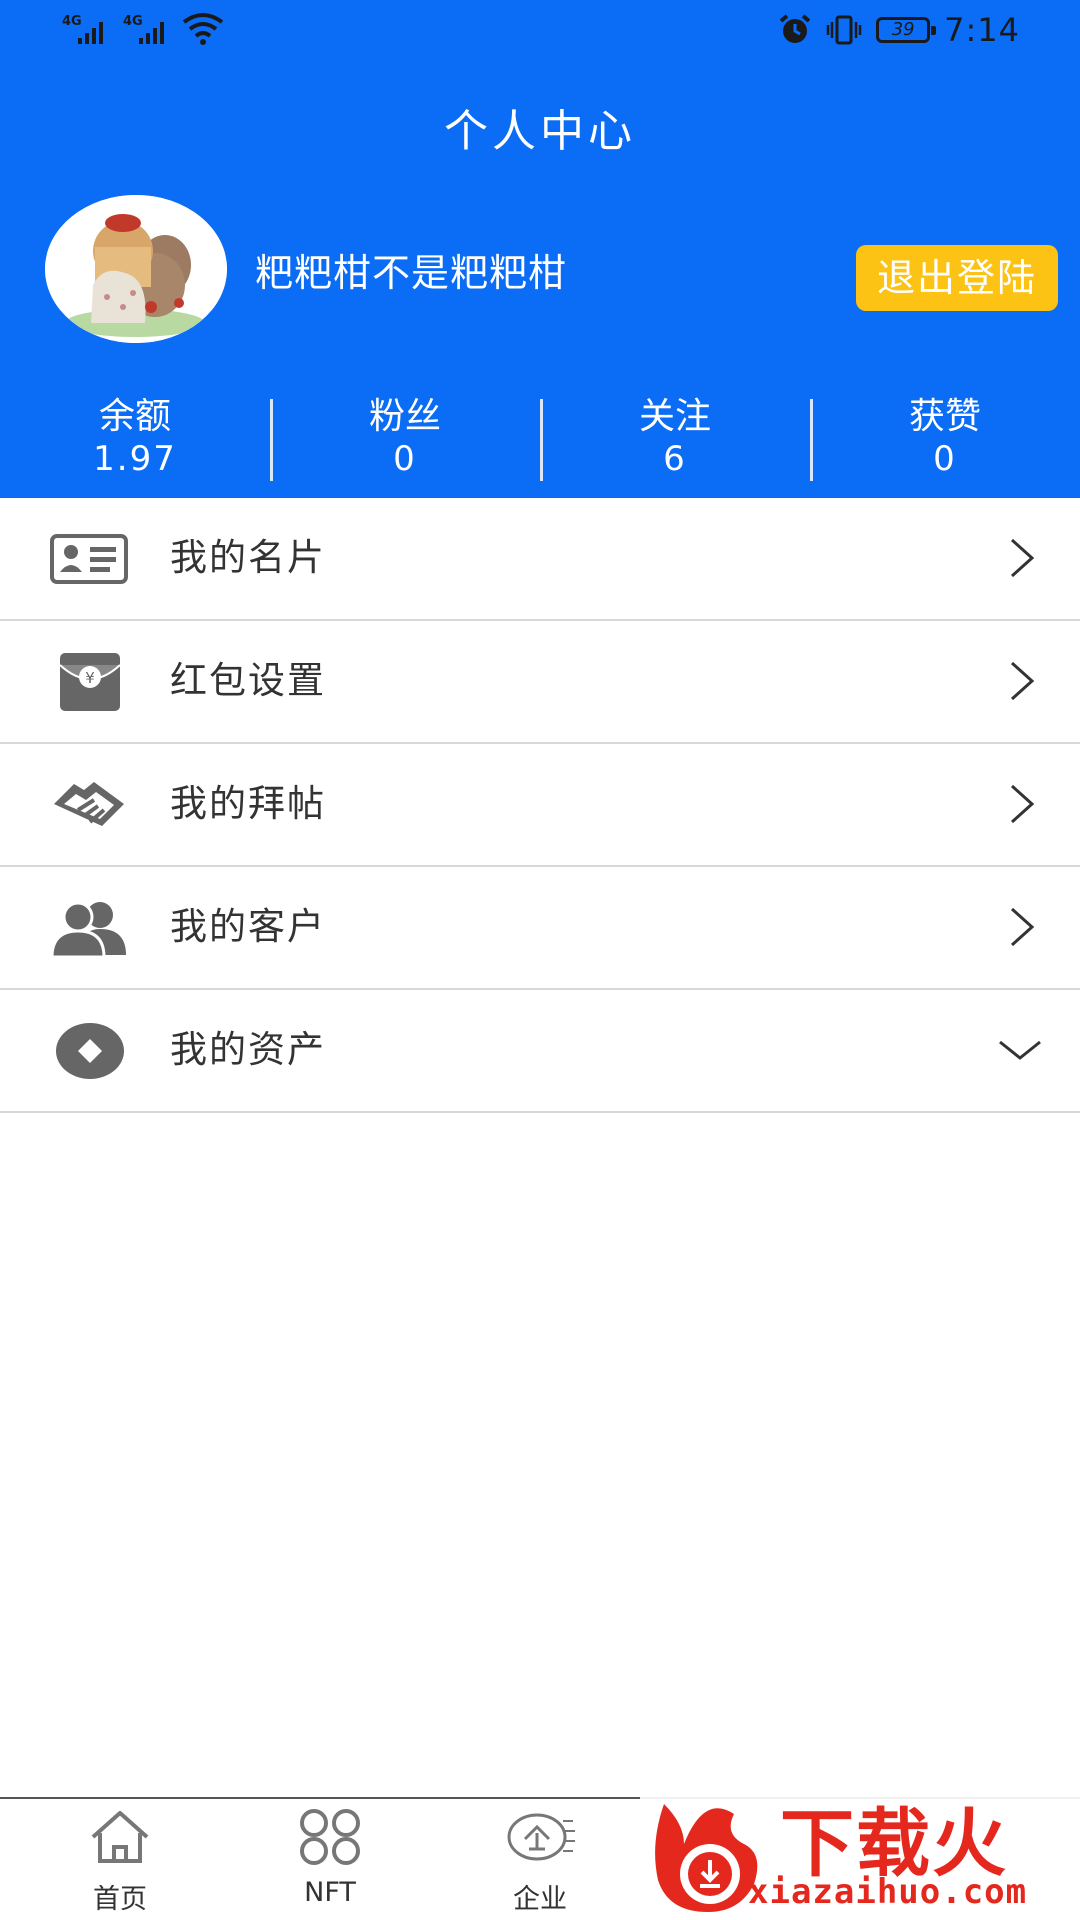 The width and height of the screenshot is (1080, 1920). I want to click on stat-following: 关注 6, so click(675, 440).